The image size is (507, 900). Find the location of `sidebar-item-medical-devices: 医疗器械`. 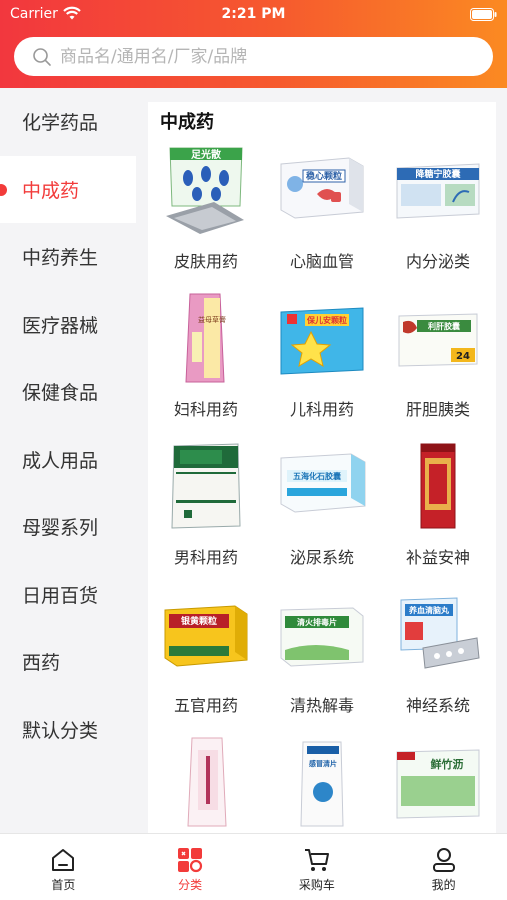

sidebar-item-medical-devices: 医疗器械 is located at coordinates (68, 325).